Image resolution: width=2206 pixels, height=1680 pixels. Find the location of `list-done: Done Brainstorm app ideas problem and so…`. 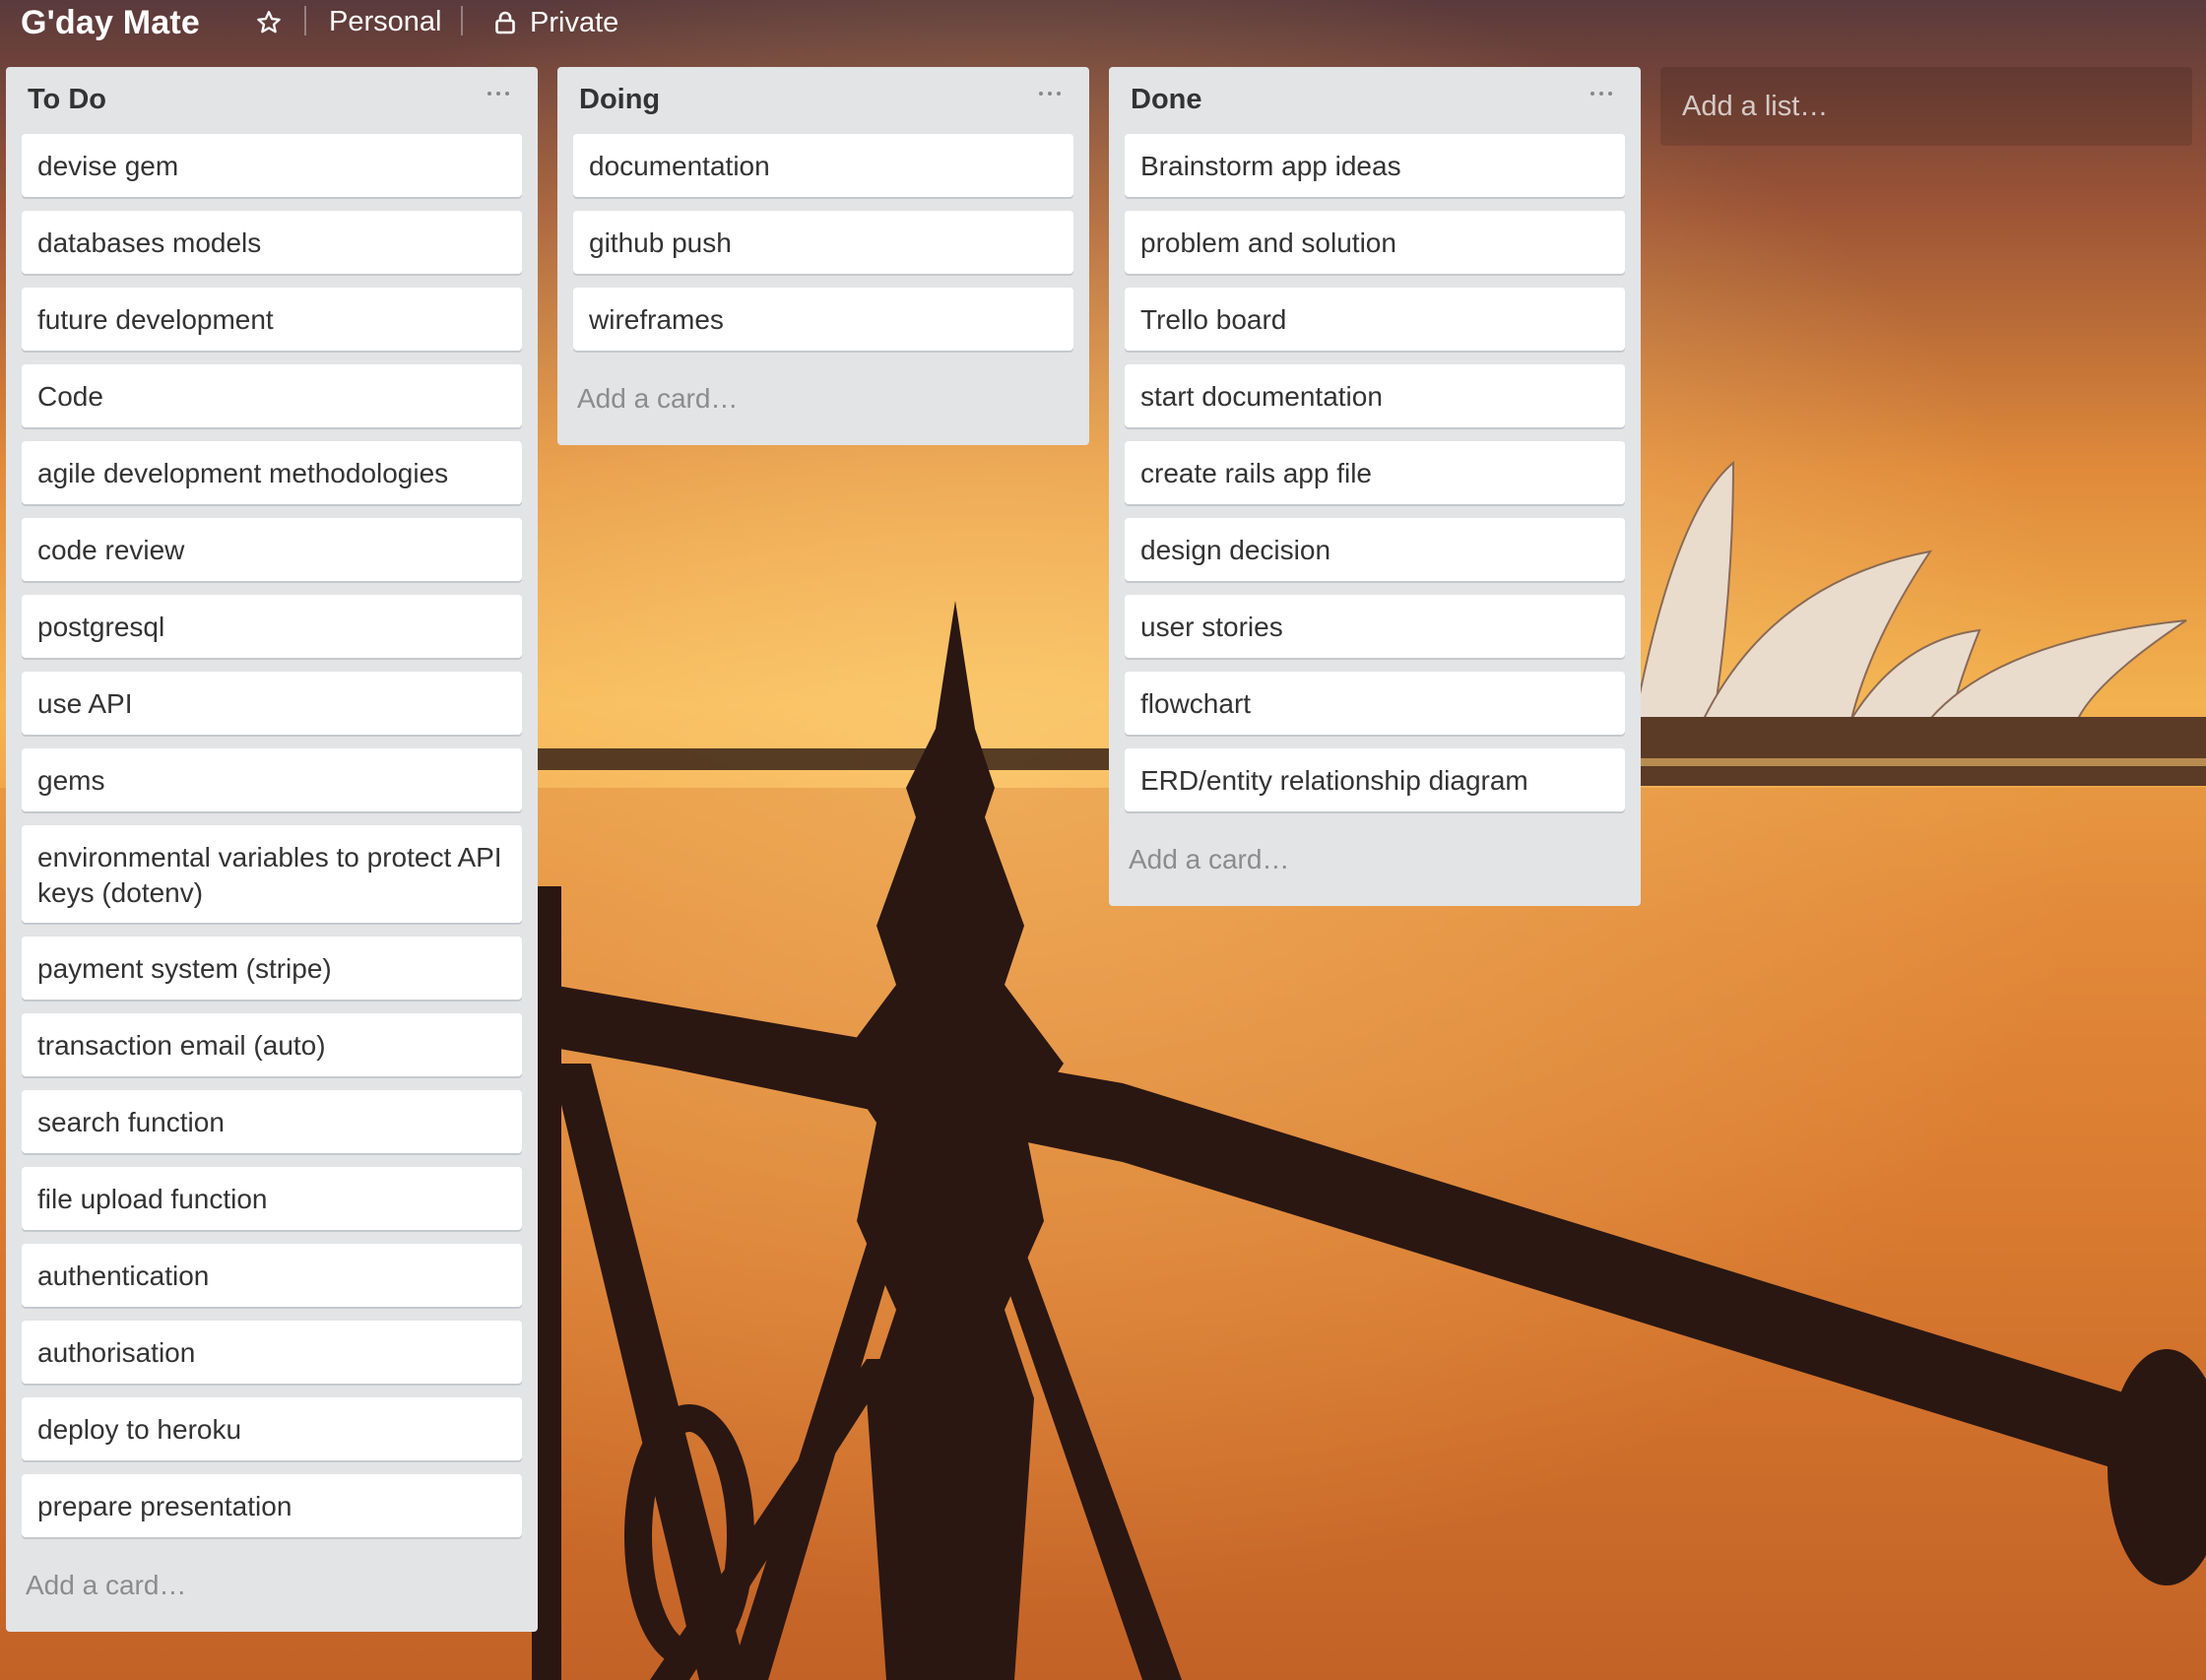

list-done: Done Brainstorm app ideas problem and so… is located at coordinates (1375, 486).